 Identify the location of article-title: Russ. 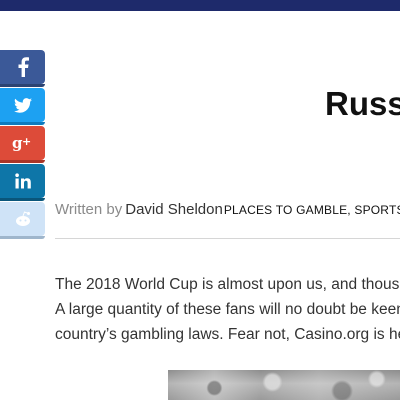
(362, 103).